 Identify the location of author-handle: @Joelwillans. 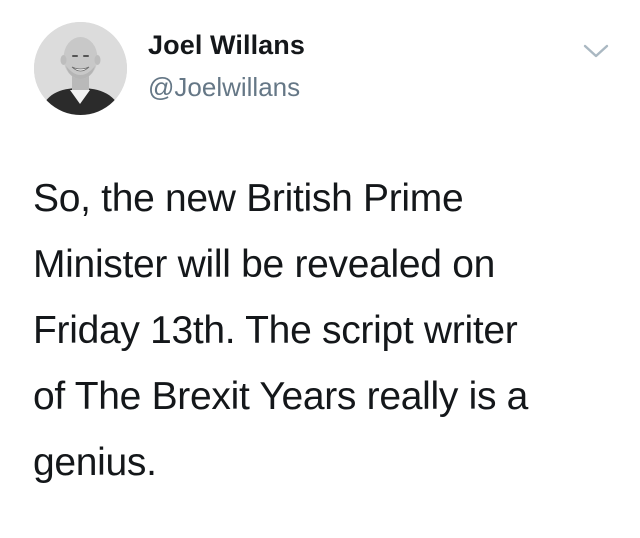
(224, 87).